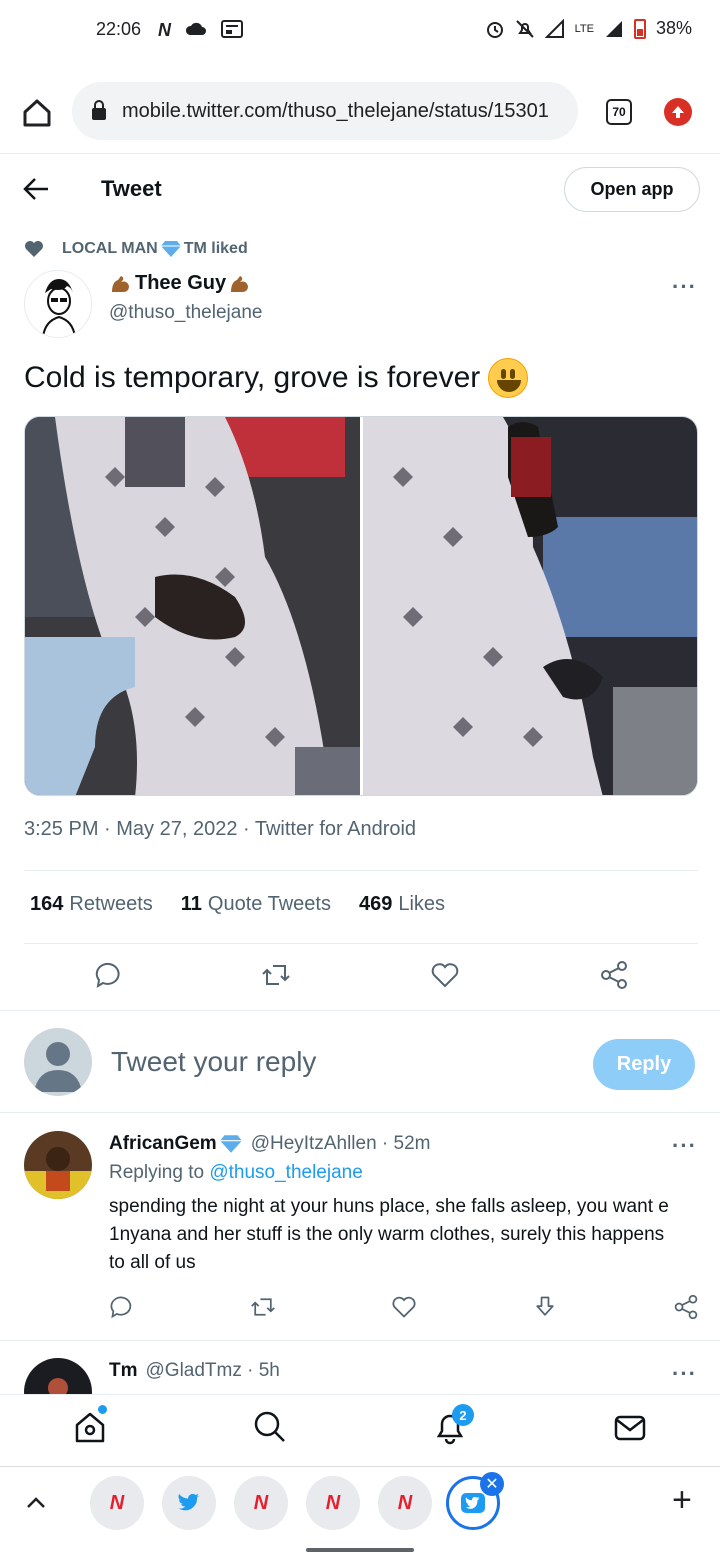  What do you see at coordinates (102, 1409) in the screenshot?
I see `unread-dot` at bounding box center [102, 1409].